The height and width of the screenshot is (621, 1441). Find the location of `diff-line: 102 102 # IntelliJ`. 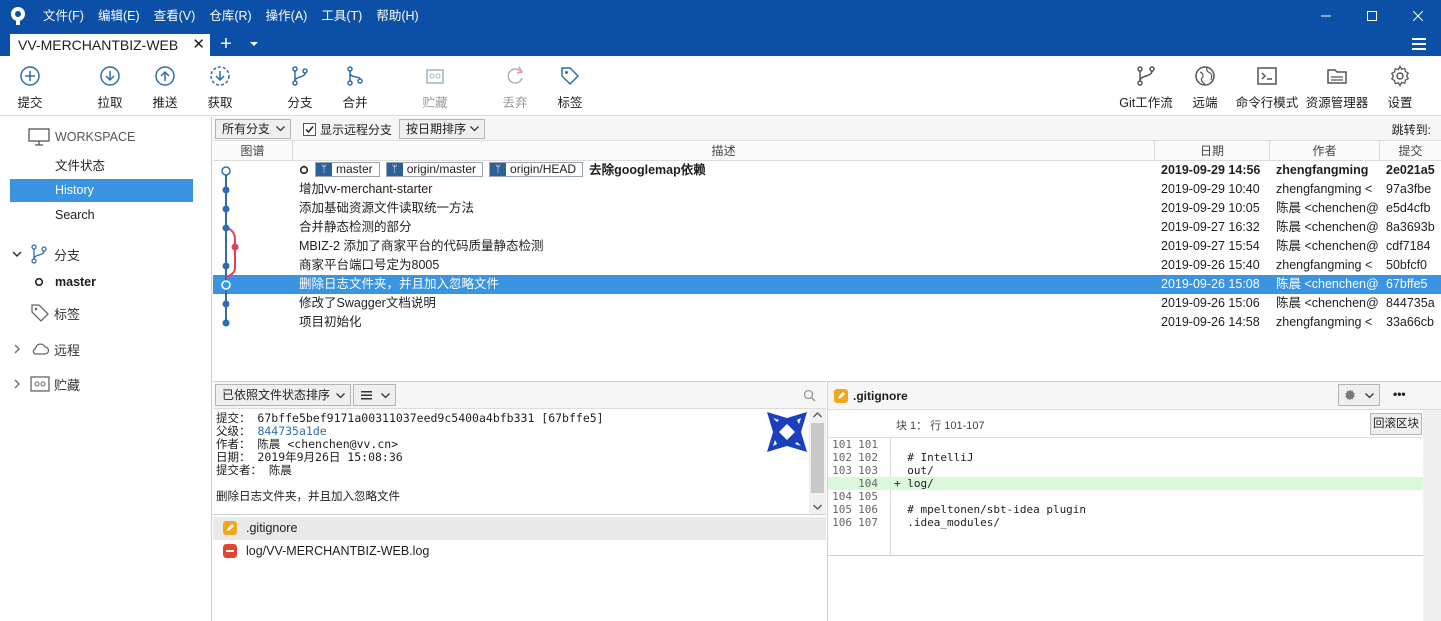

diff-line: 102 102 # IntelliJ is located at coordinates (1126, 457).